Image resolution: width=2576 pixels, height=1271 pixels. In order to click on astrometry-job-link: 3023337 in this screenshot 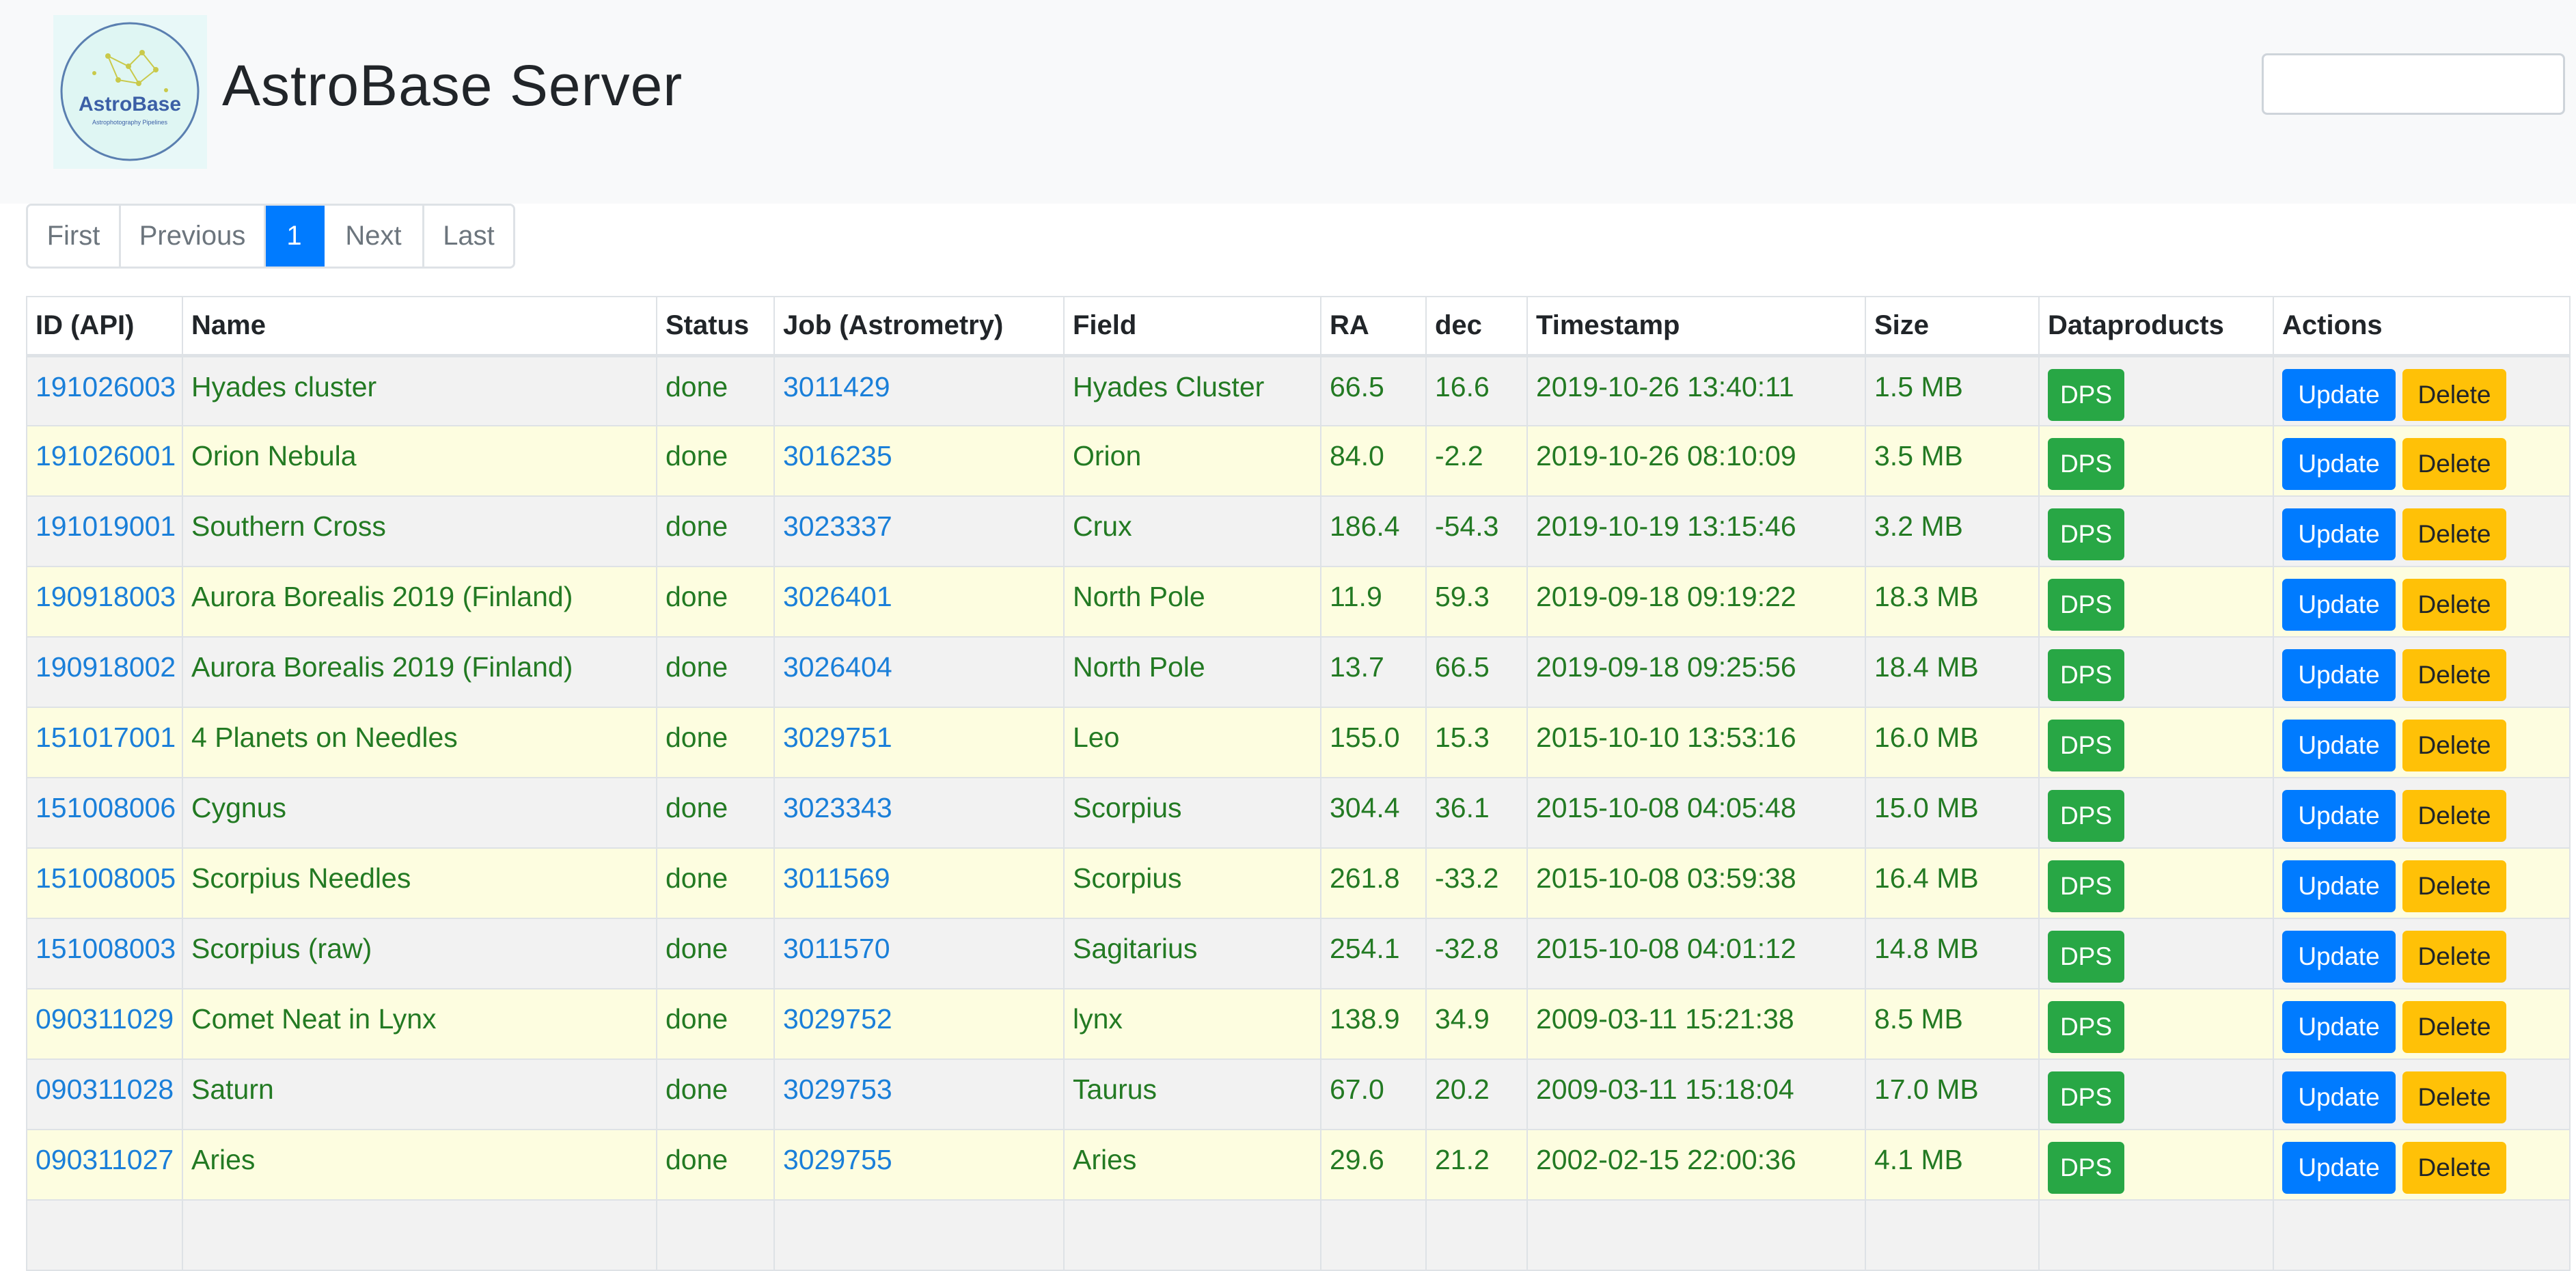, I will do `click(837, 526)`.